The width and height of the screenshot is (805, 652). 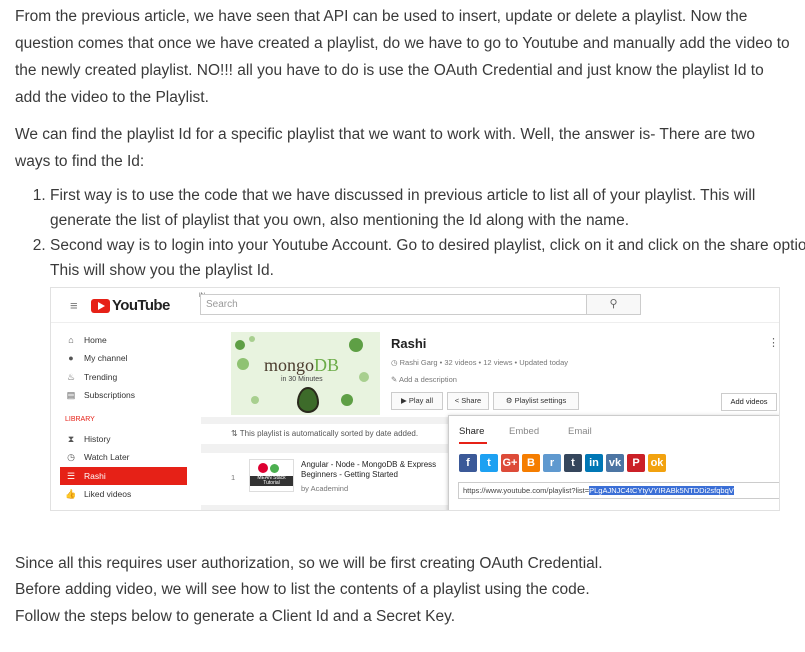 I want to click on reddit-icon: r, so click(x=552, y=463).